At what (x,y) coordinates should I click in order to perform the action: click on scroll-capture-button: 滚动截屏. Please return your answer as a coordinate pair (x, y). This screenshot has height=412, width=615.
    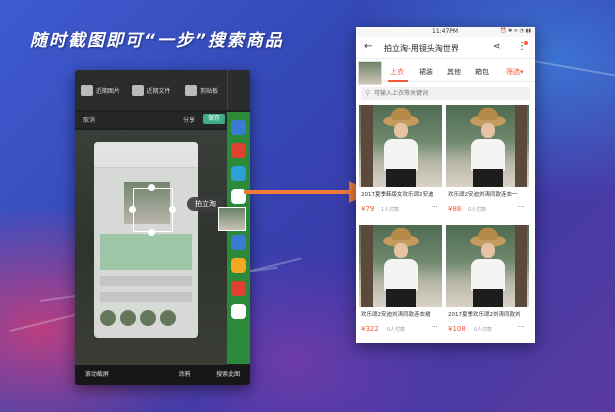
    Looking at the image, I should click on (97, 375).